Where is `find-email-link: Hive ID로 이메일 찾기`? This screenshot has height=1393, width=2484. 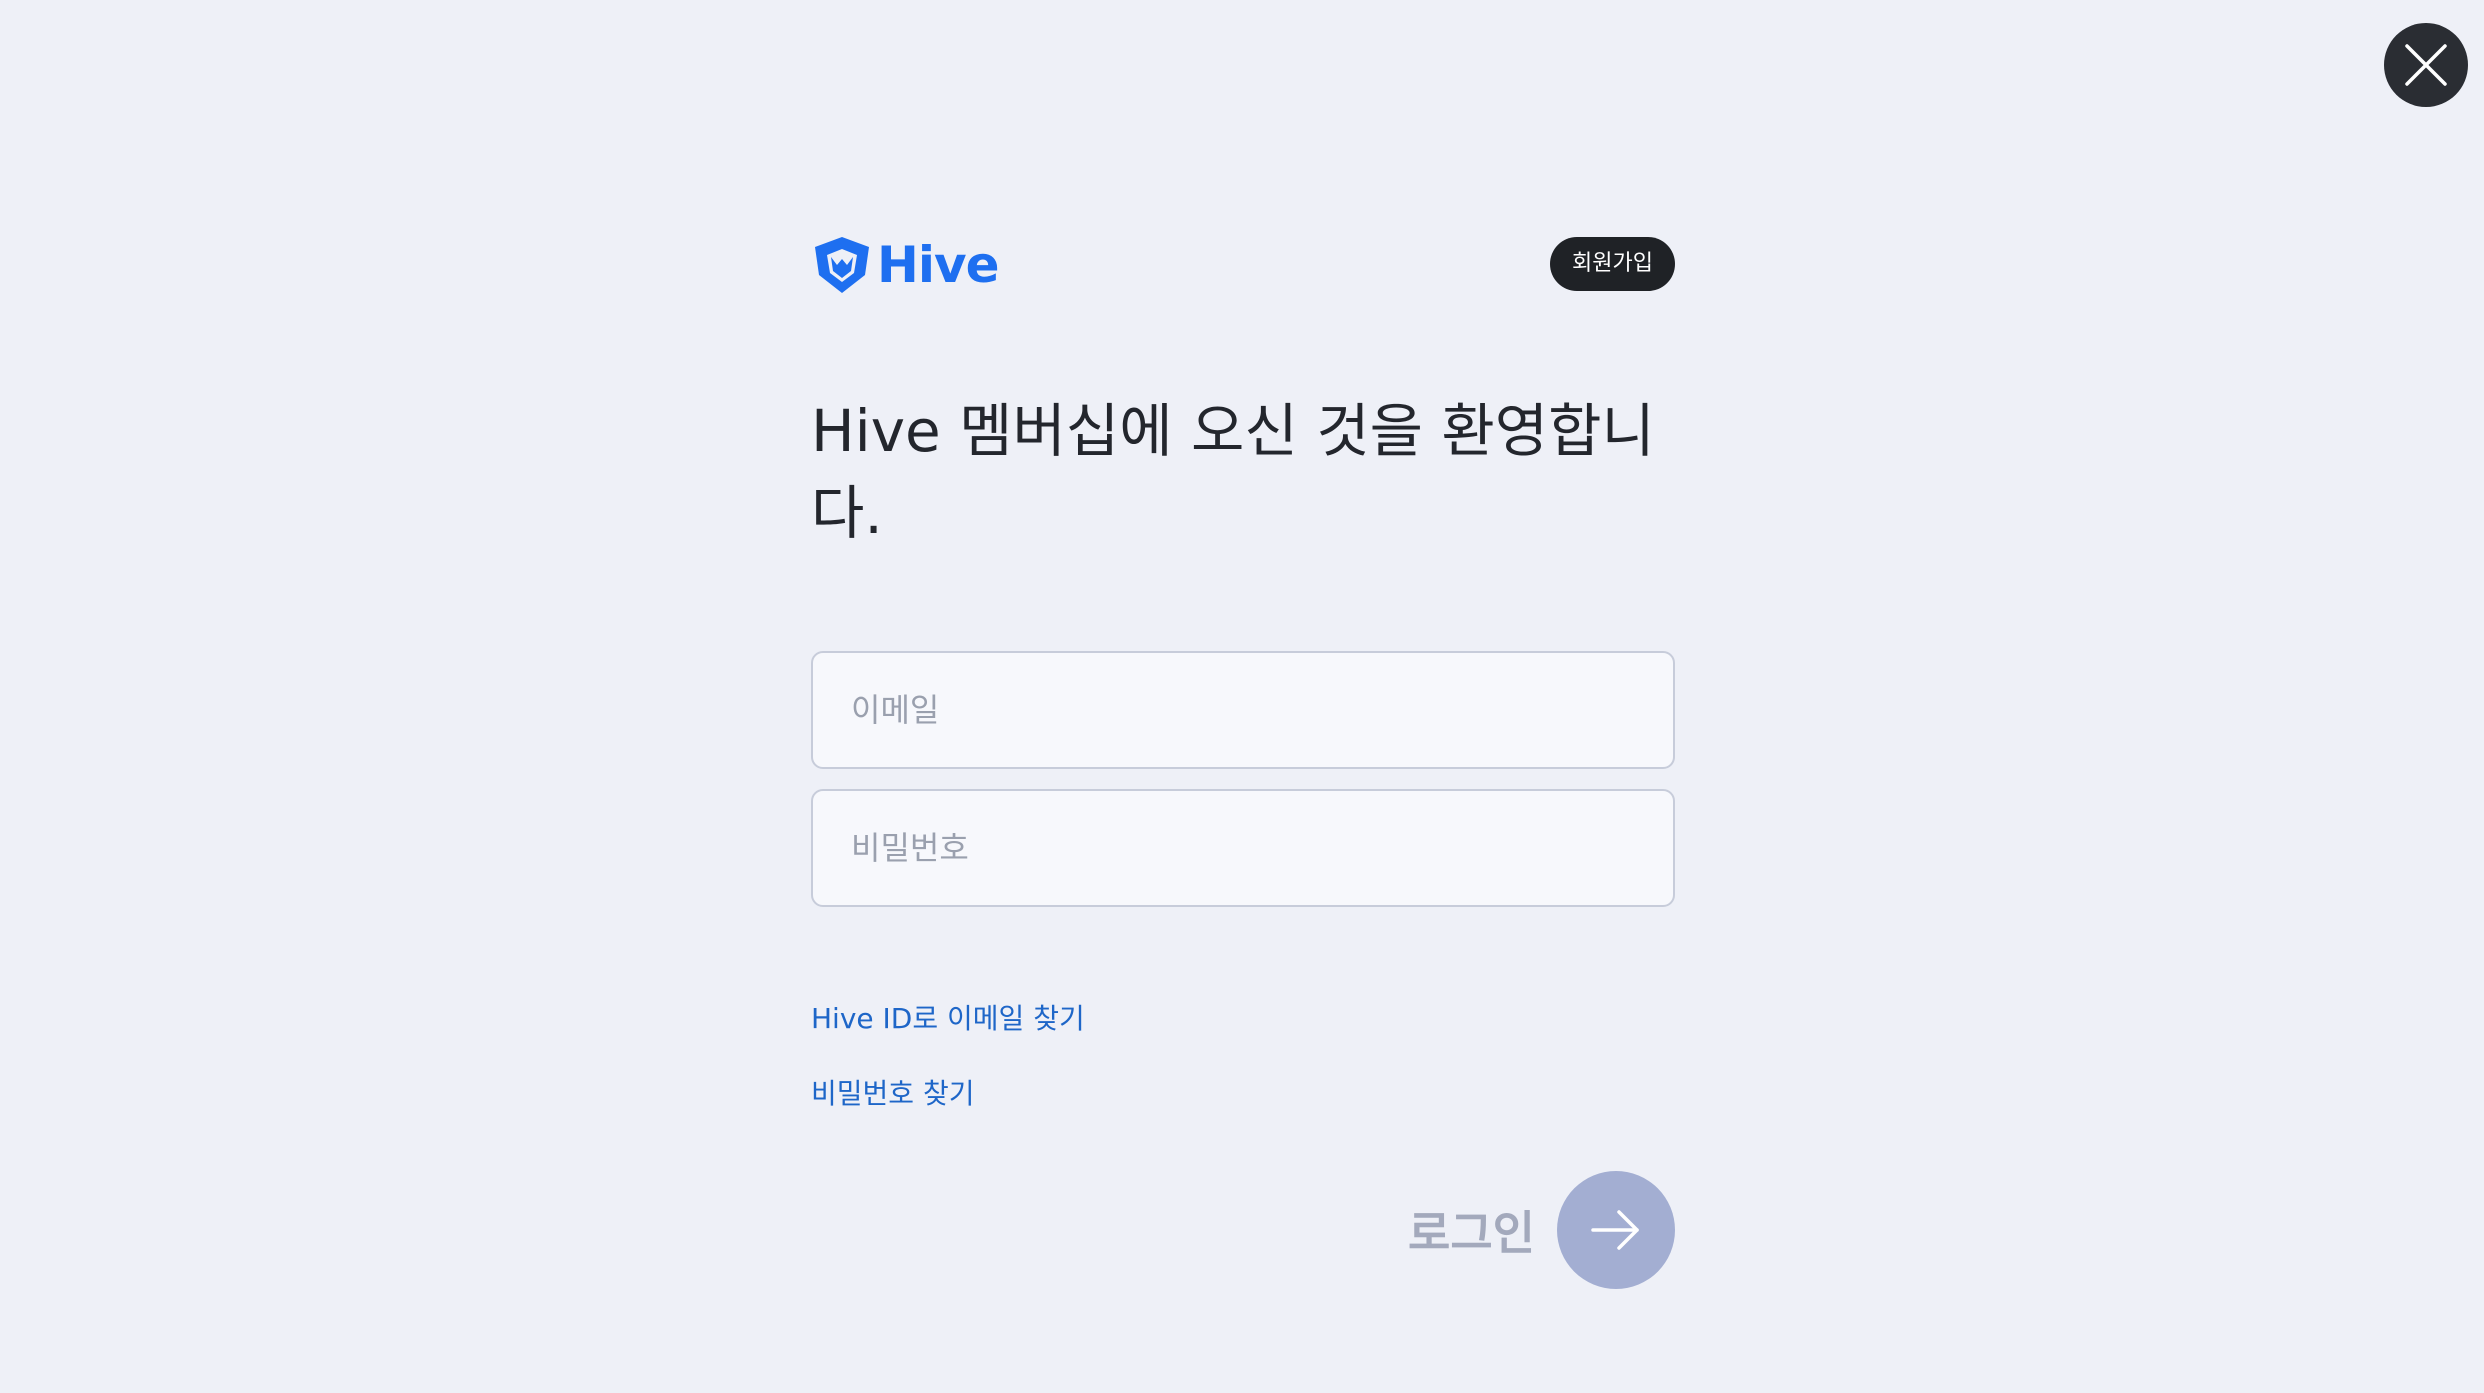
find-email-link: Hive ID로 이메일 찾기 is located at coordinates (948, 1017).